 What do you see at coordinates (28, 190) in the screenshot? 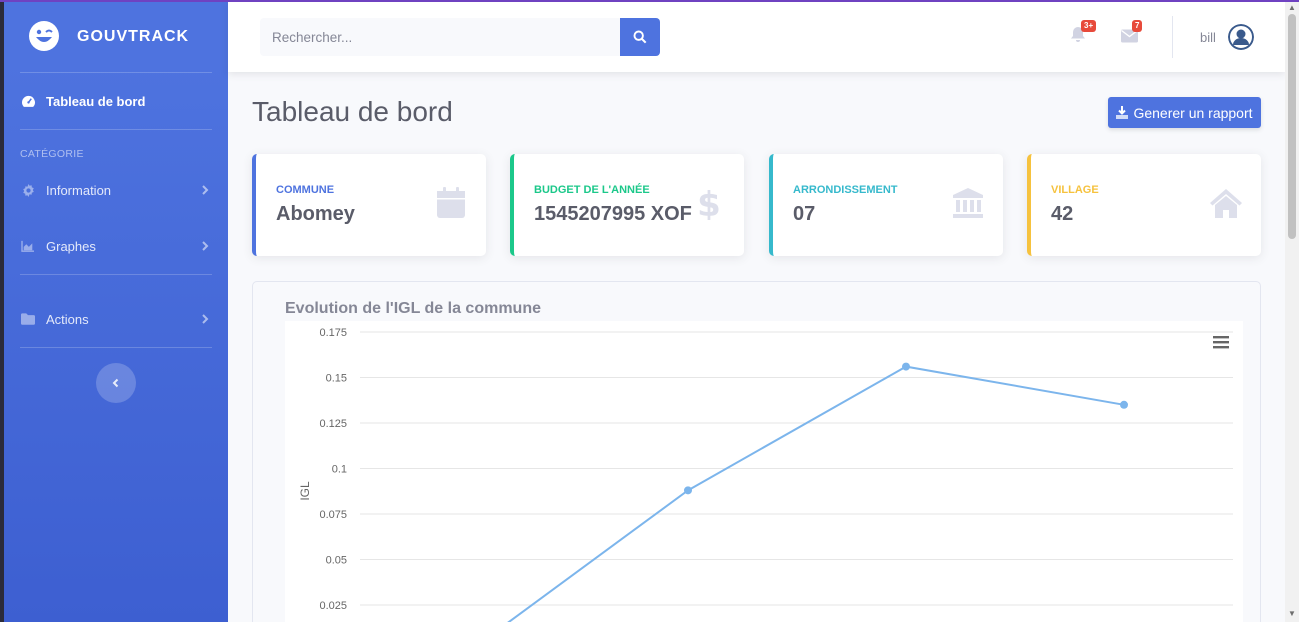
I see `cog-icon` at bounding box center [28, 190].